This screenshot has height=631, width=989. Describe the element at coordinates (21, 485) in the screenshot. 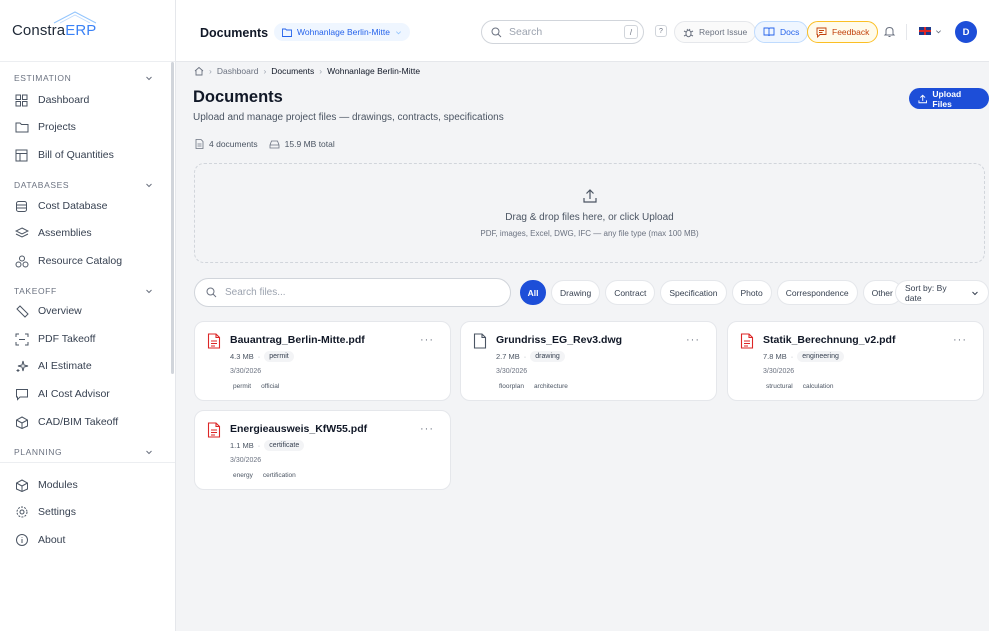

I see `package-icon` at that location.